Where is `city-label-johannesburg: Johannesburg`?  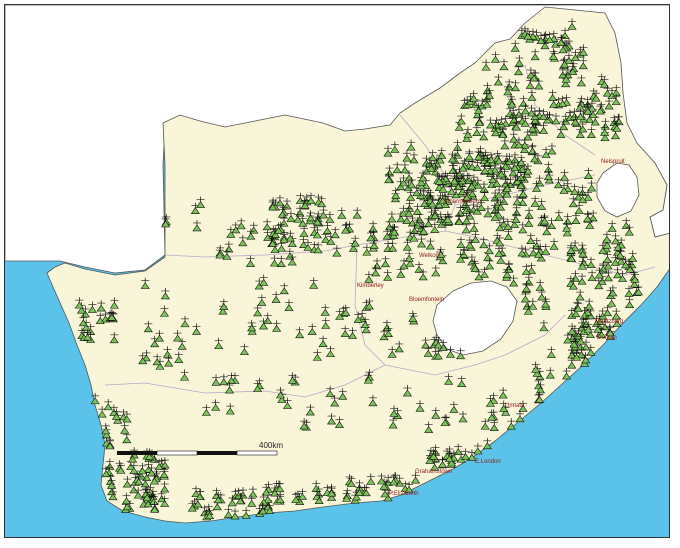 city-label-johannesburg: Johannesburg is located at coordinates (462, 202).